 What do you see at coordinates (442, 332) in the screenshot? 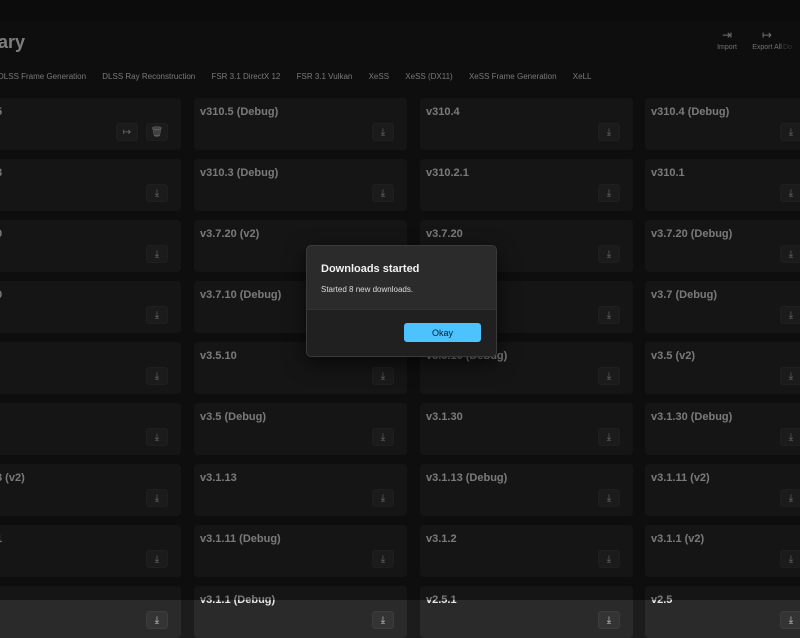
I see `okay-button: Okay` at bounding box center [442, 332].